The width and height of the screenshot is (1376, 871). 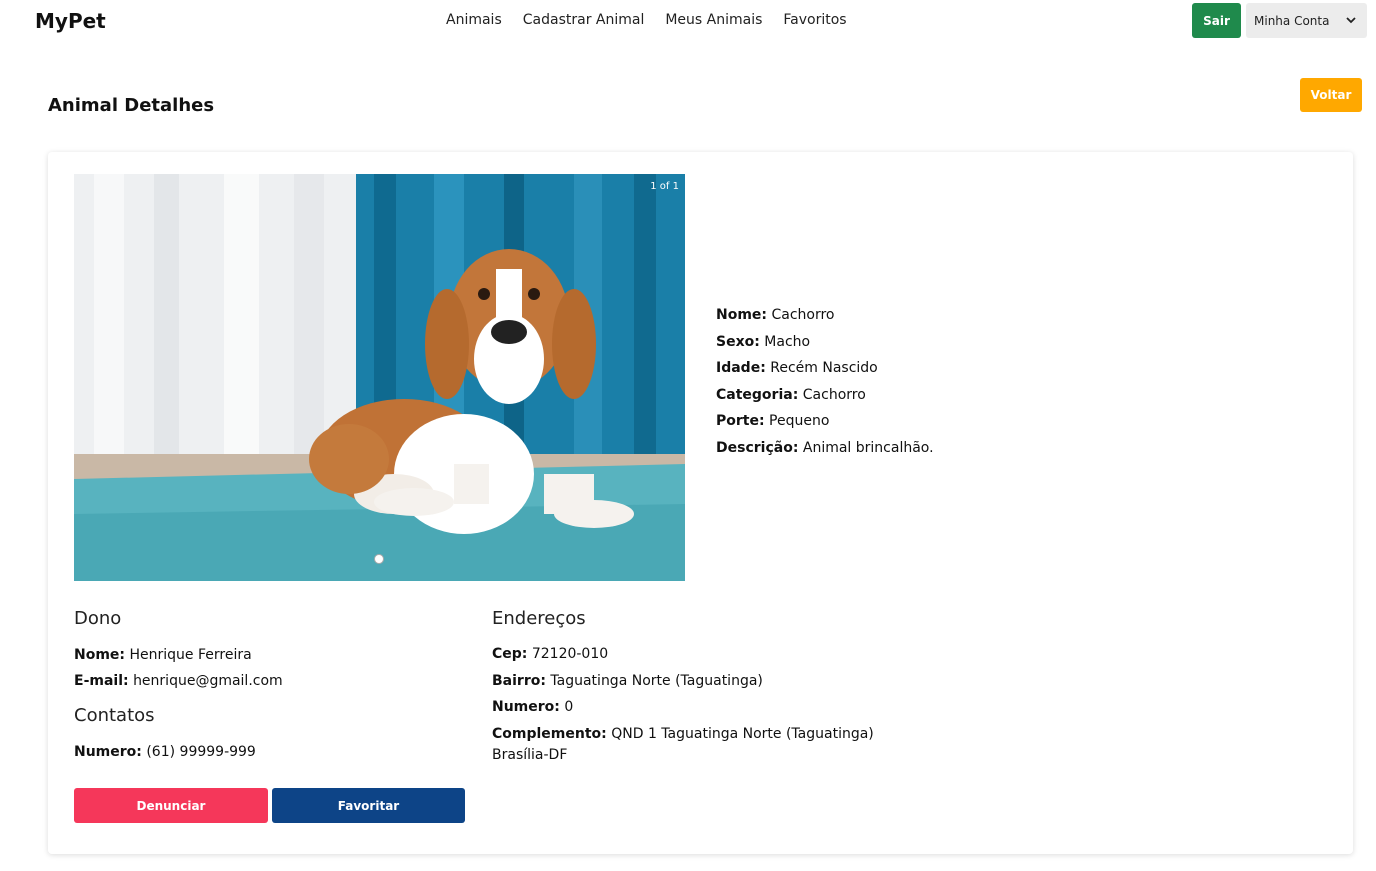 What do you see at coordinates (114, 715) in the screenshot?
I see `contacts-section-title: Contatos` at bounding box center [114, 715].